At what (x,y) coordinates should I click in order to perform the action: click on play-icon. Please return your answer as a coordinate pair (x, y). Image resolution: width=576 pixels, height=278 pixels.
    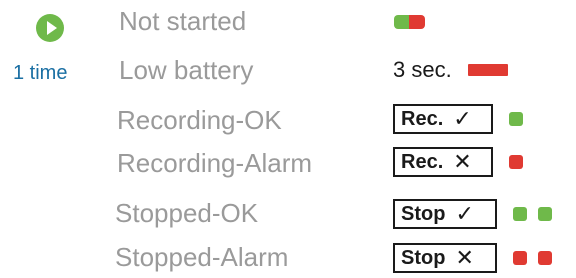
    Looking at the image, I should click on (50, 28).